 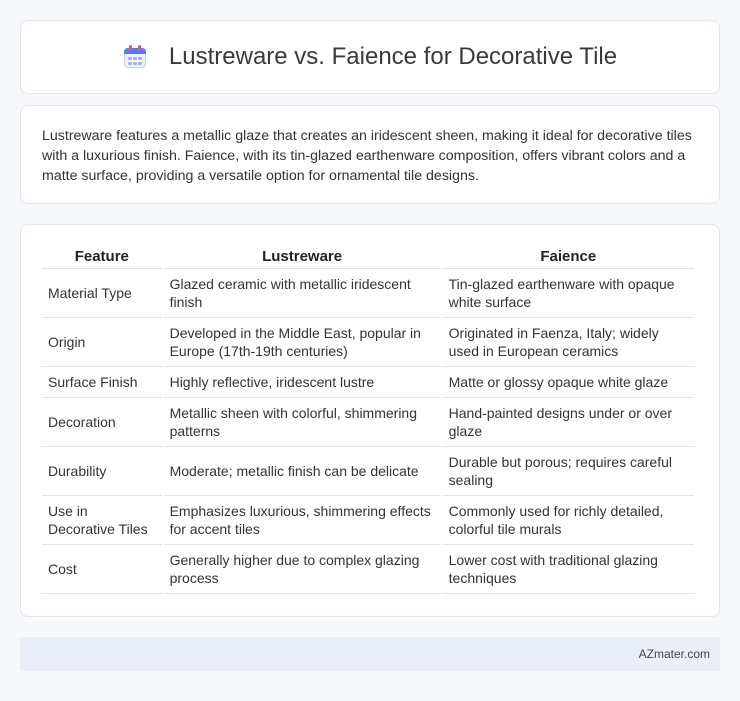 I want to click on footer-brand: AZmater.com, so click(x=674, y=654).